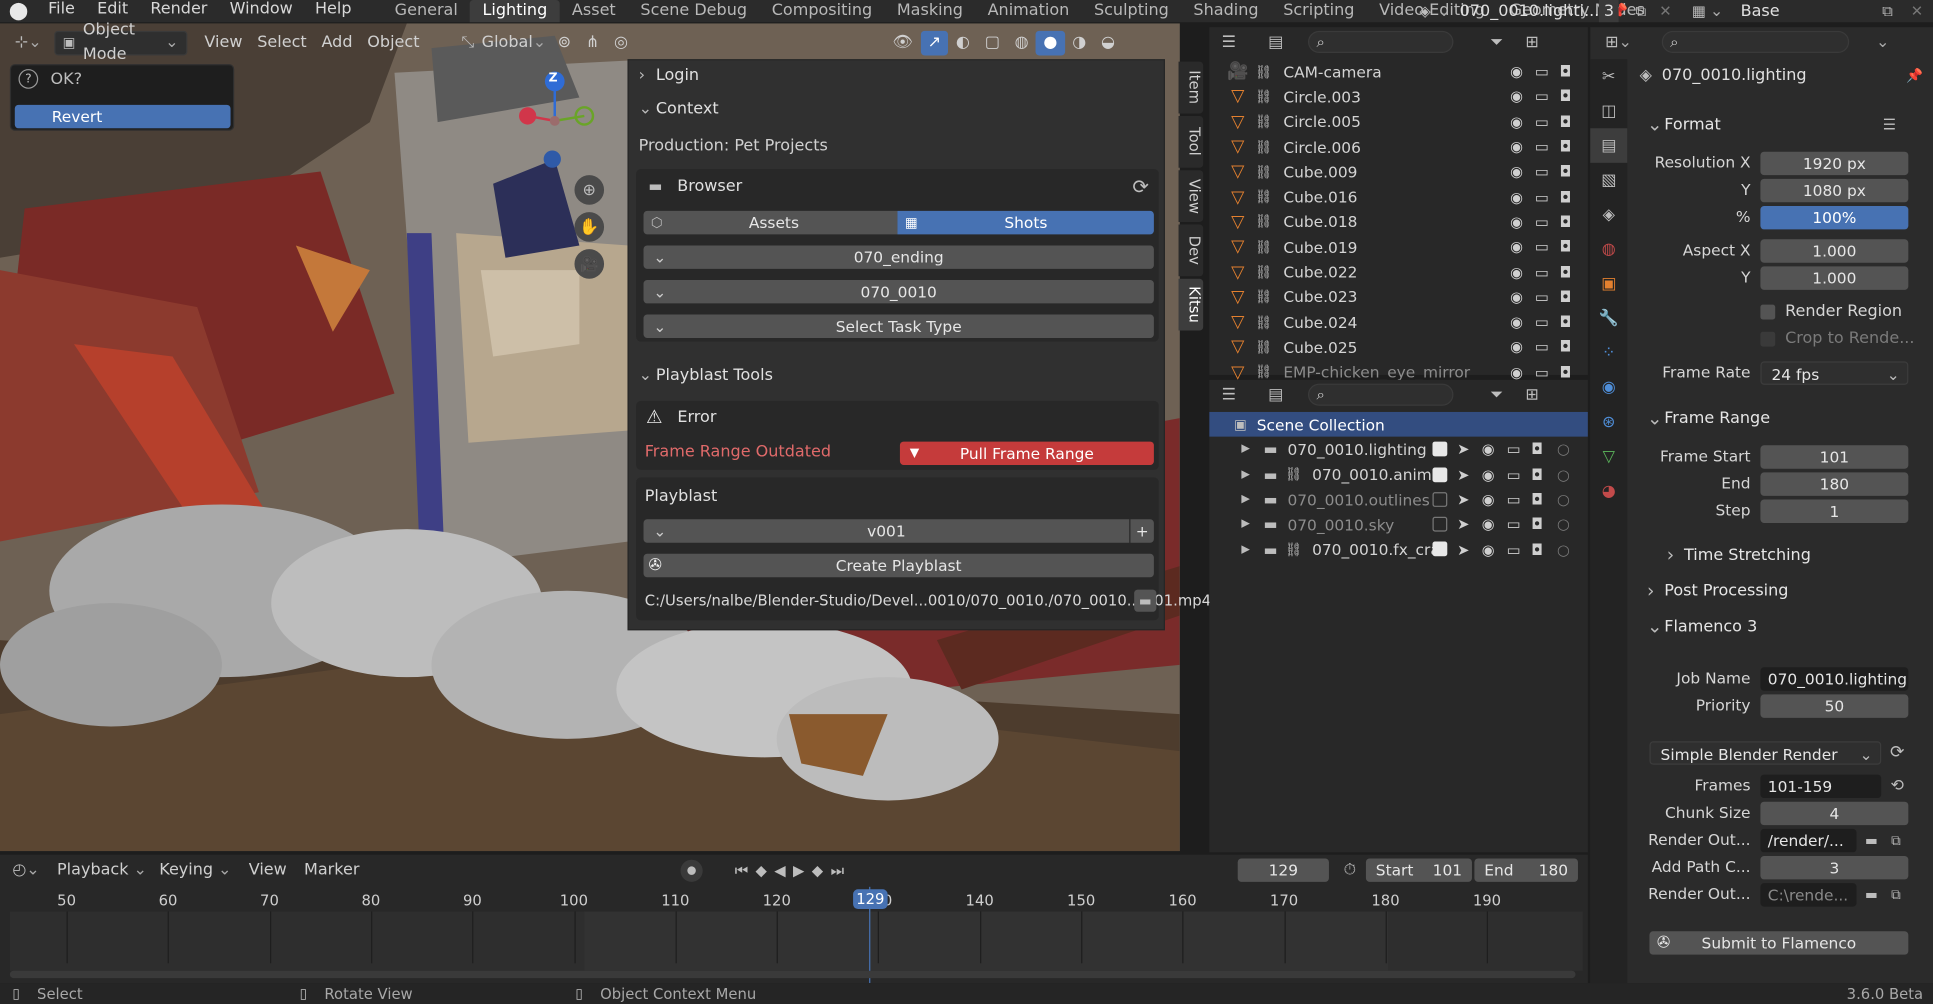  I want to click on snap-icon: ⋔, so click(592, 43).